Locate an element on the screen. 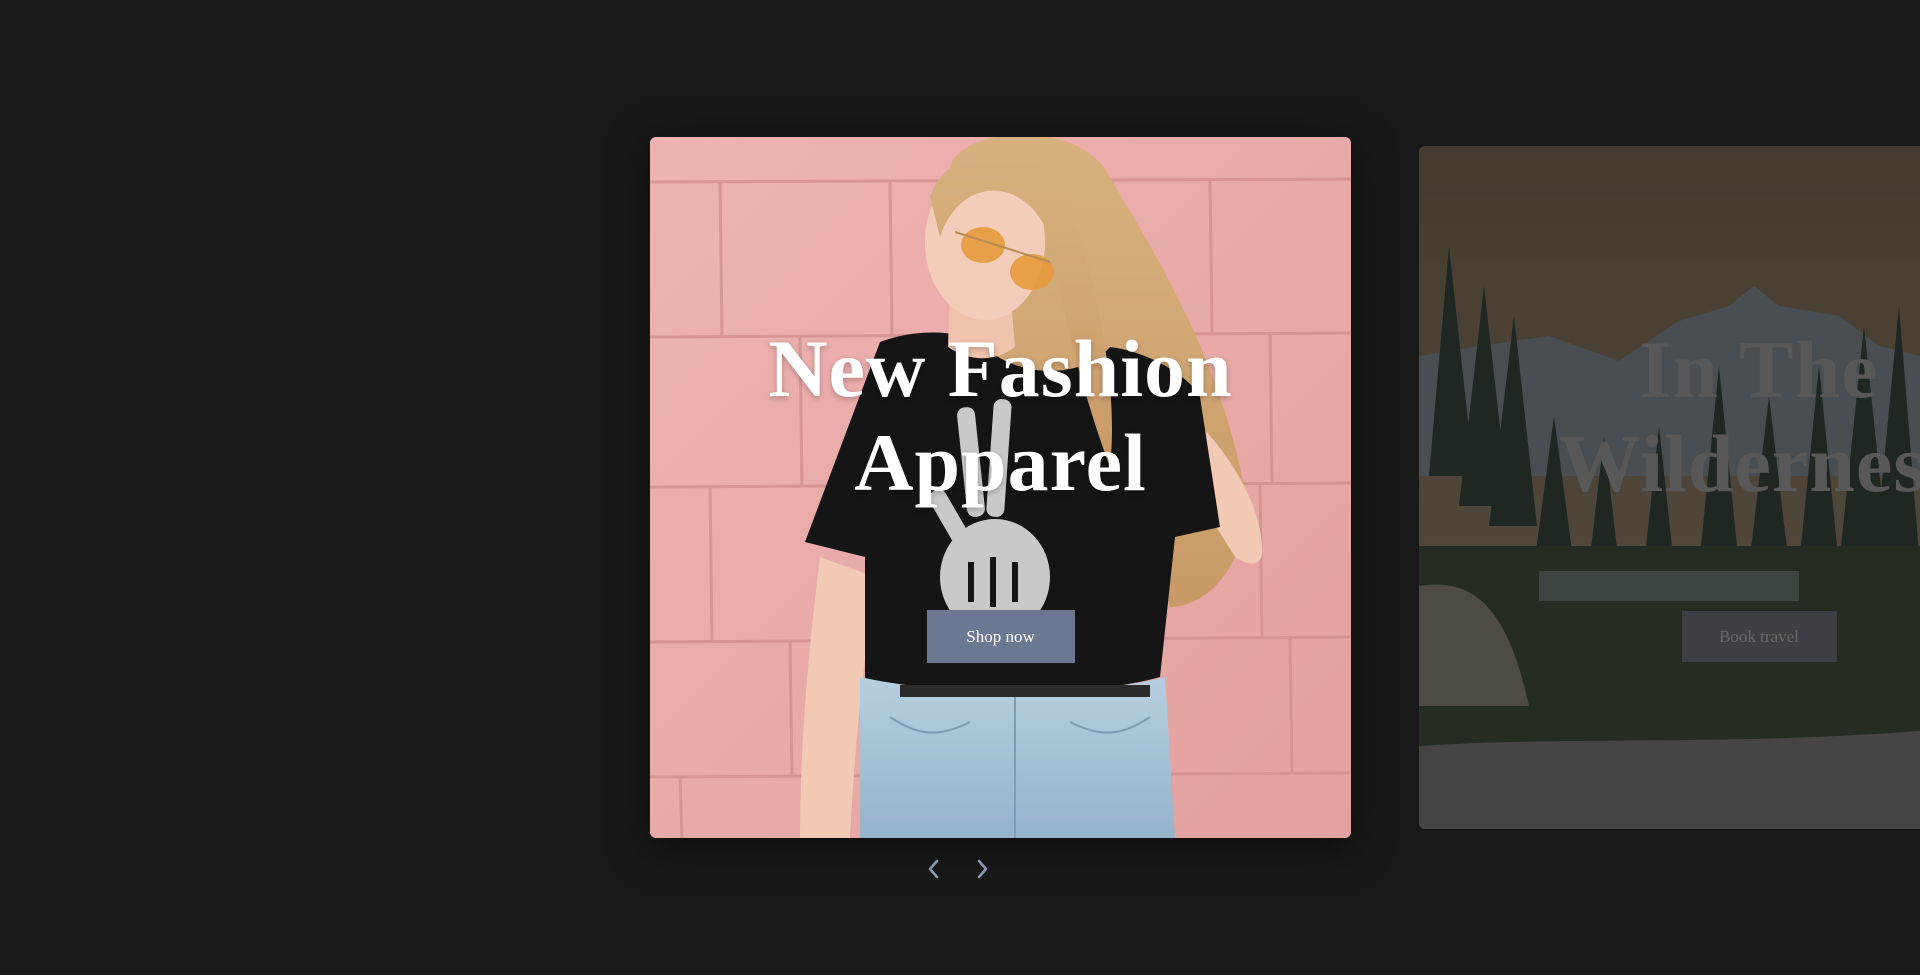 This screenshot has width=1920, height=975. slide-title-next: In The Wilderness is located at coordinates (1739, 416).